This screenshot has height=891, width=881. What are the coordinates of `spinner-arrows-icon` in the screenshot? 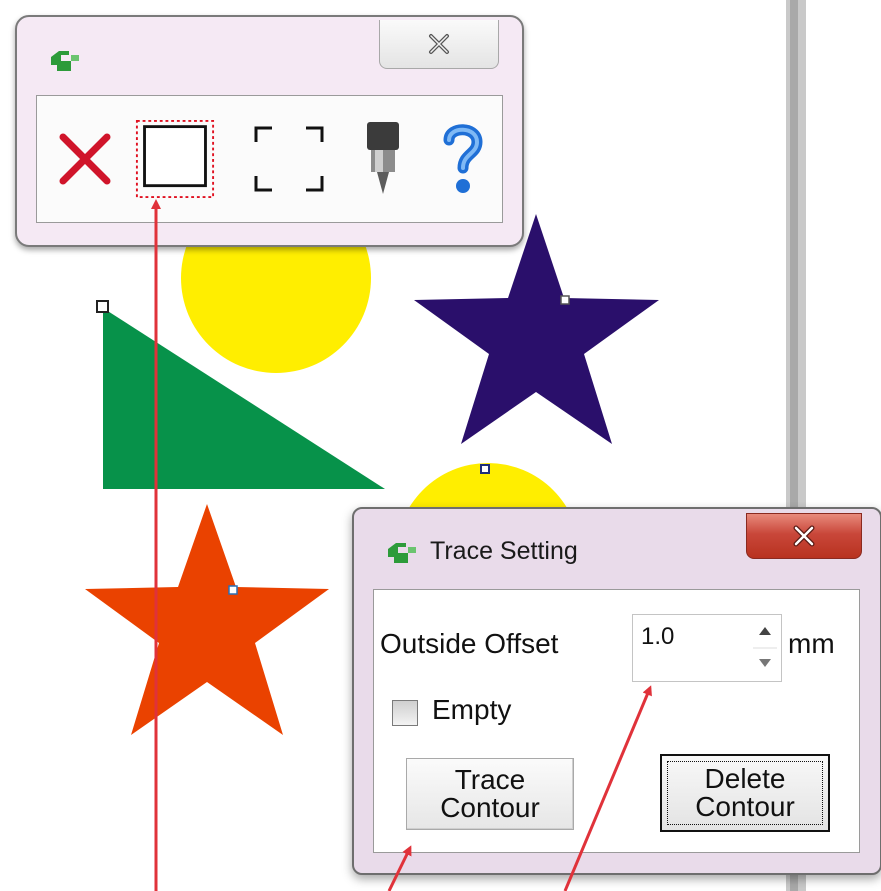 It's located at (765, 648).